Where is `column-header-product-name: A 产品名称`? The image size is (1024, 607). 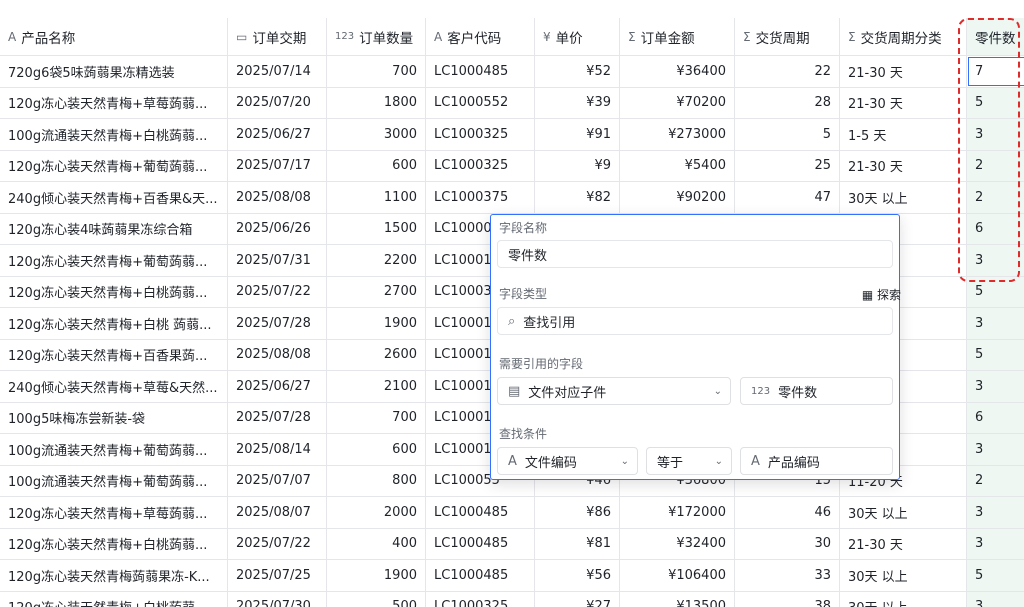 column-header-product-name: A 产品名称 is located at coordinates (114, 36).